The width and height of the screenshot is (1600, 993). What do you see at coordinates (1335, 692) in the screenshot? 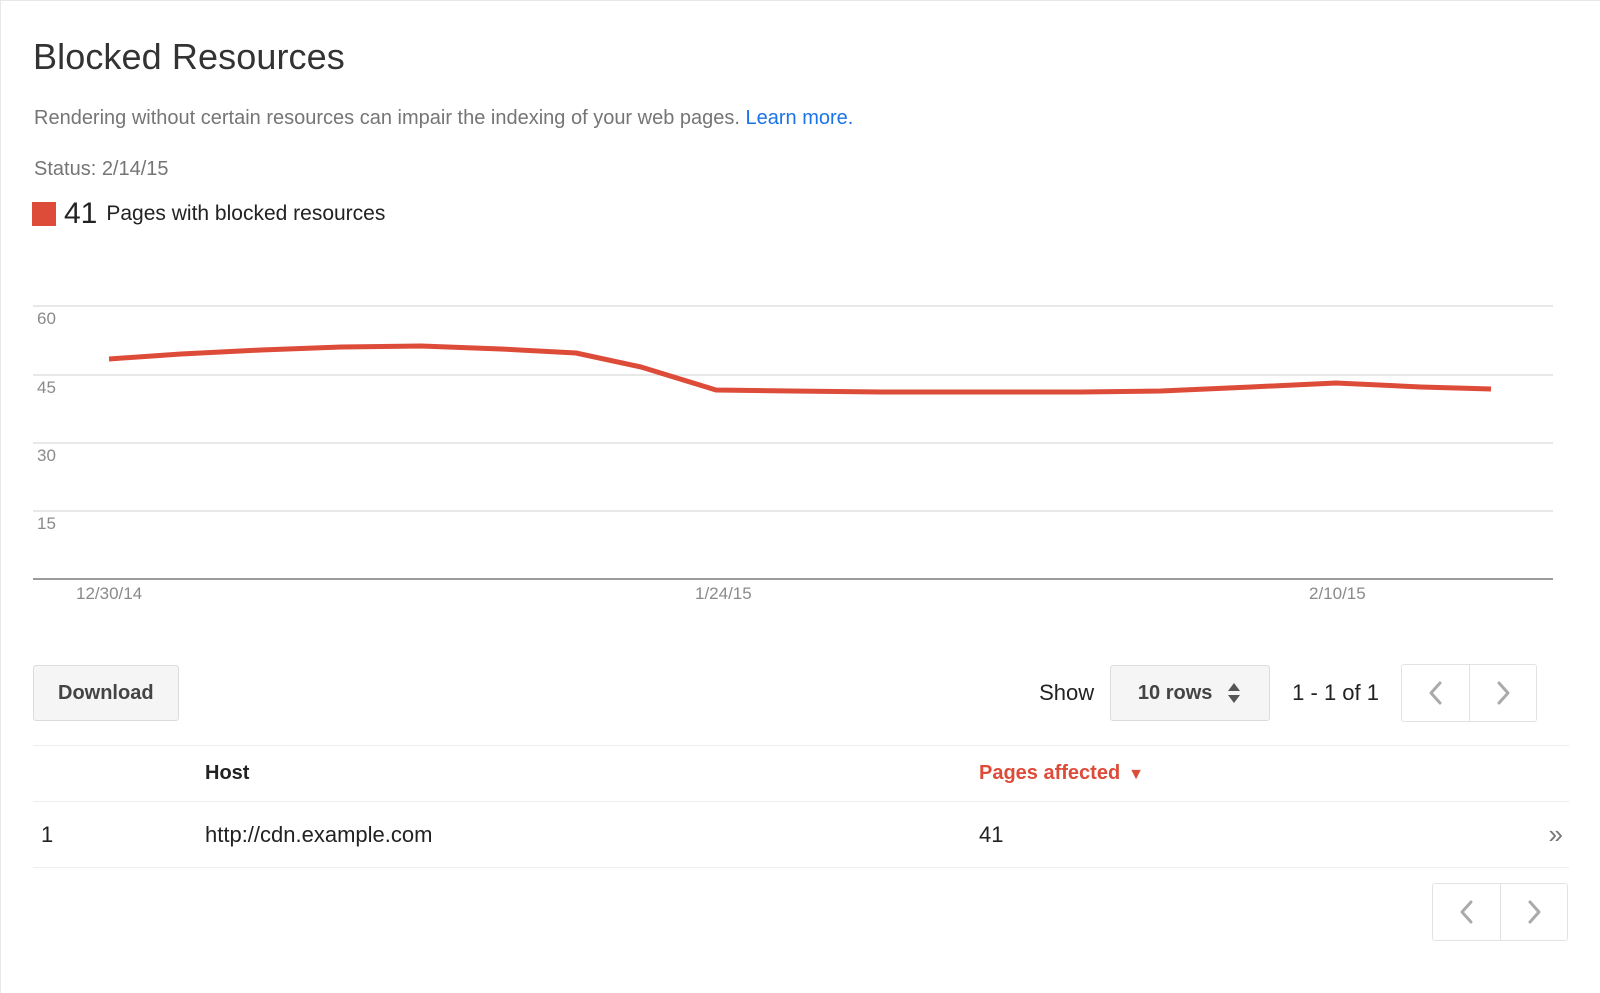
I see `result-range-label: 1 - 1 of 1` at bounding box center [1335, 692].